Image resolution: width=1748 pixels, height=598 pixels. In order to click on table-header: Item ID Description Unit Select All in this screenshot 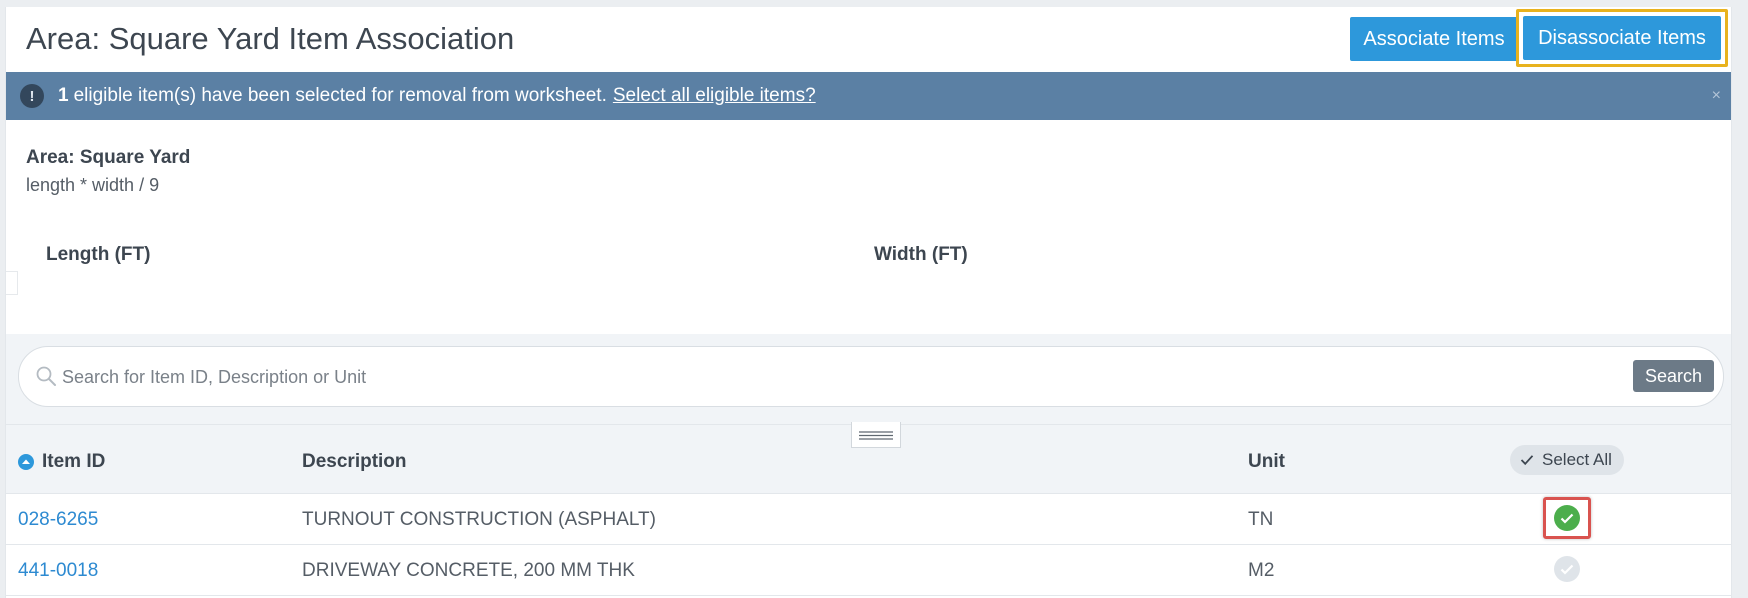, I will do `click(868, 458)`.